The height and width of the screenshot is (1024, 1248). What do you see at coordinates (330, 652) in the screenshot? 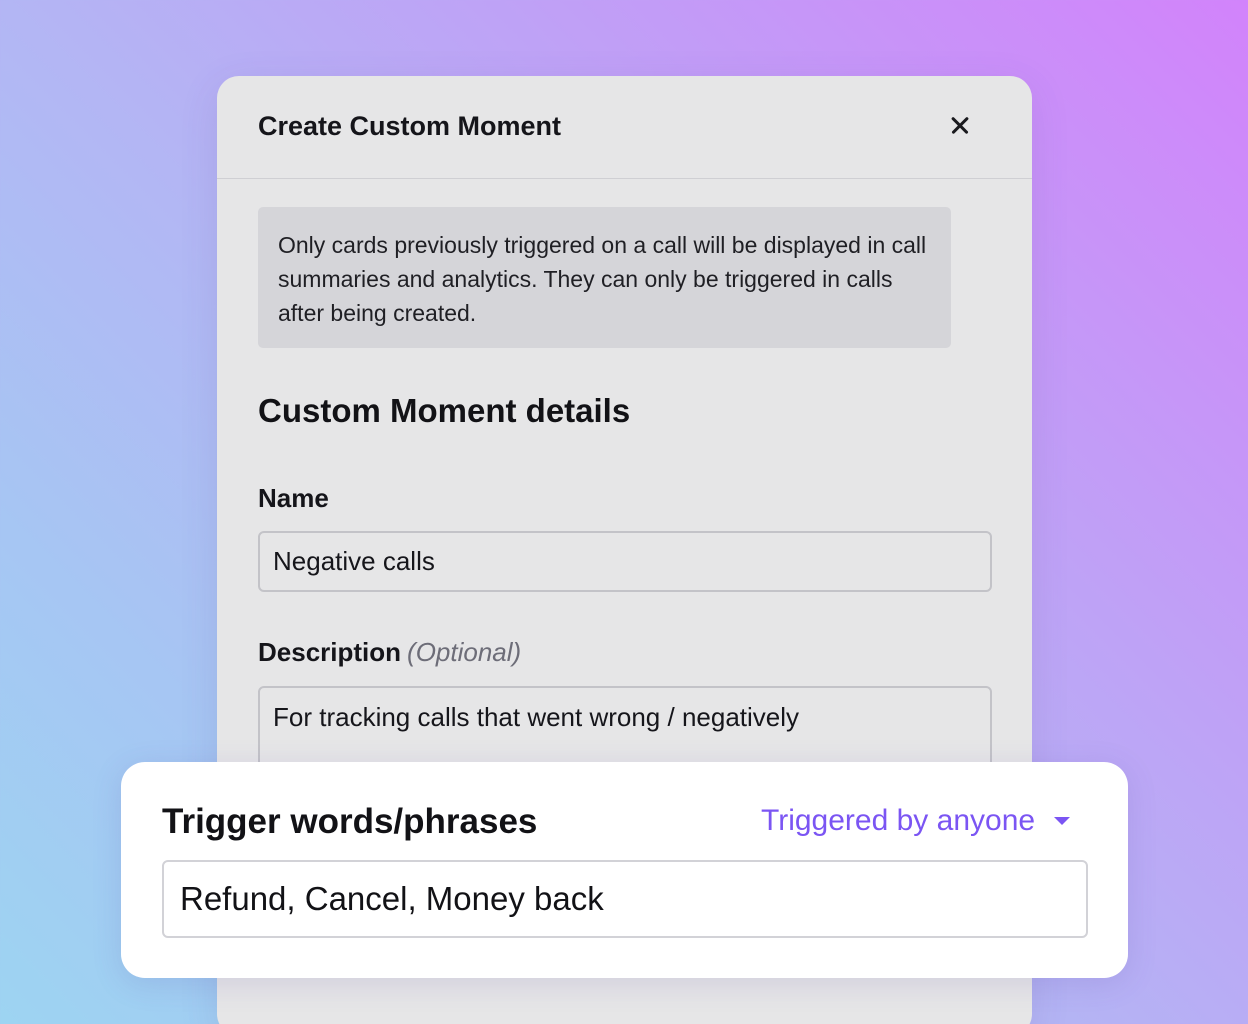
I see `description-label-text: Description` at bounding box center [330, 652].